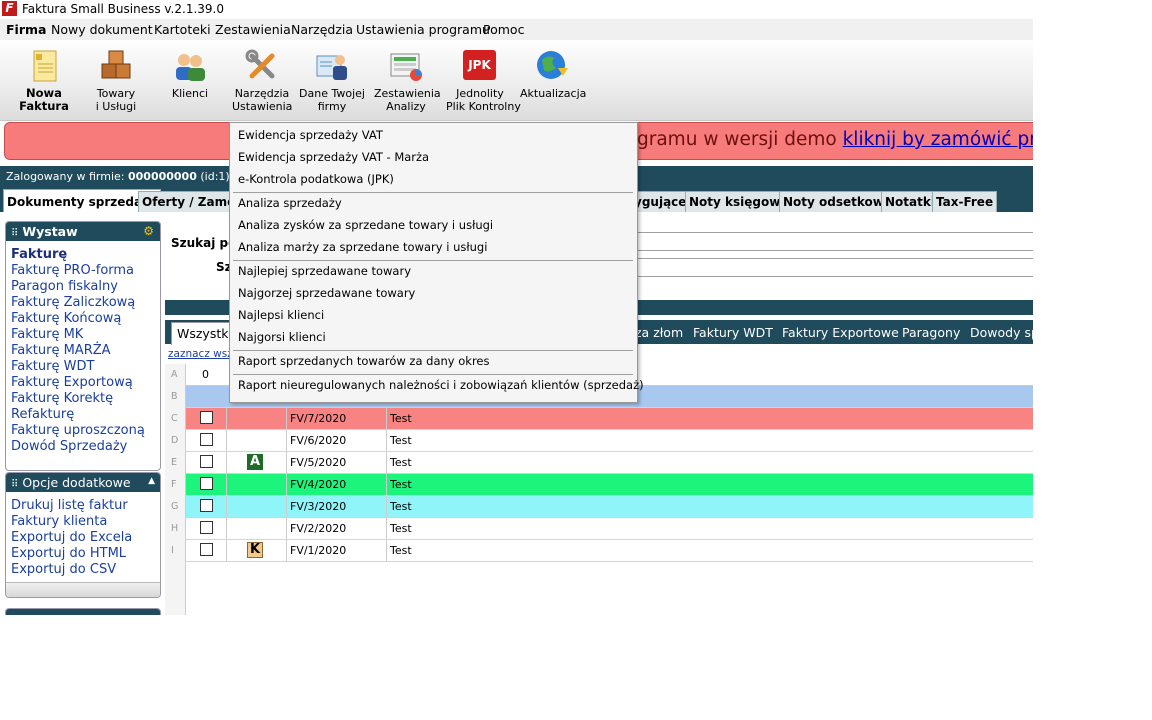 Image resolution: width=1152 pixels, height=720 pixels. Describe the element at coordinates (407, 80) in the screenshot. I see `toolbar-zestawienia-button: Zestawienia Analizy` at that location.